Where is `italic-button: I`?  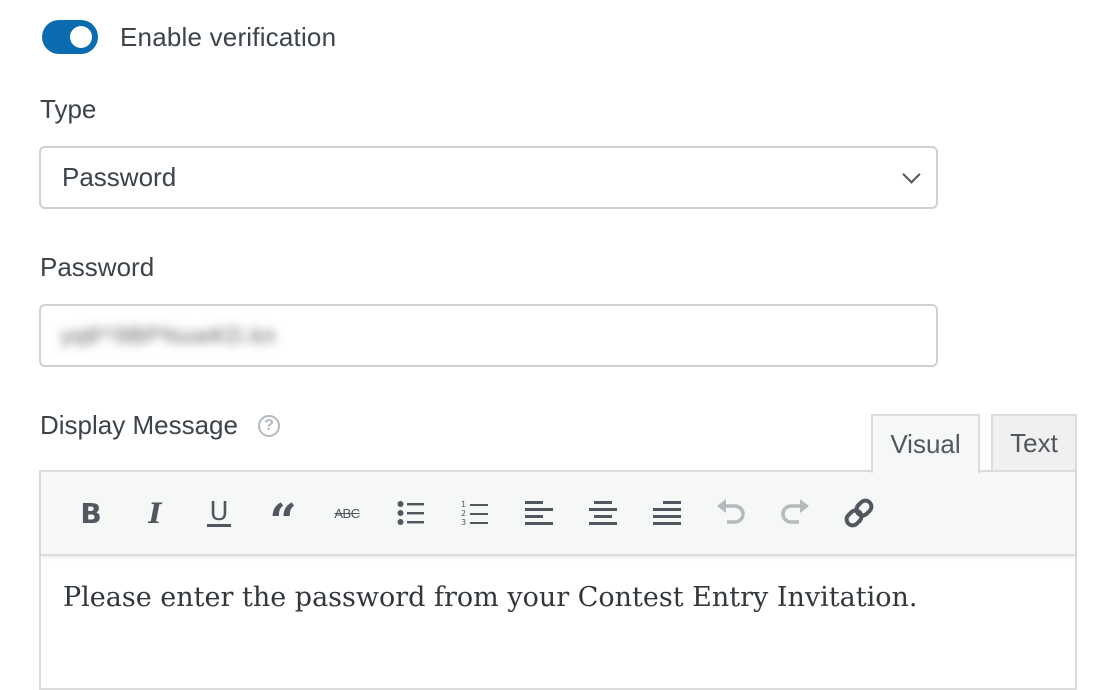
italic-button: I is located at coordinates (155, 513).